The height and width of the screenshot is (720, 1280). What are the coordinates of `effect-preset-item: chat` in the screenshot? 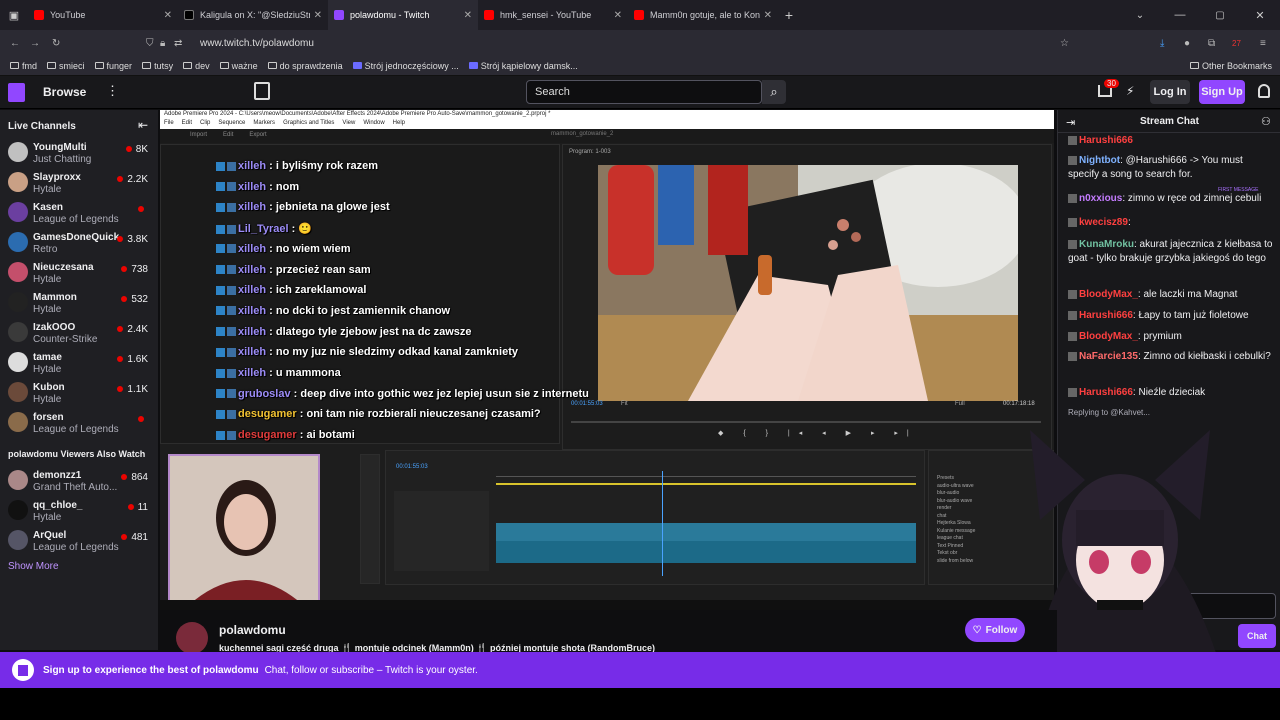 It's located at (956, 517).